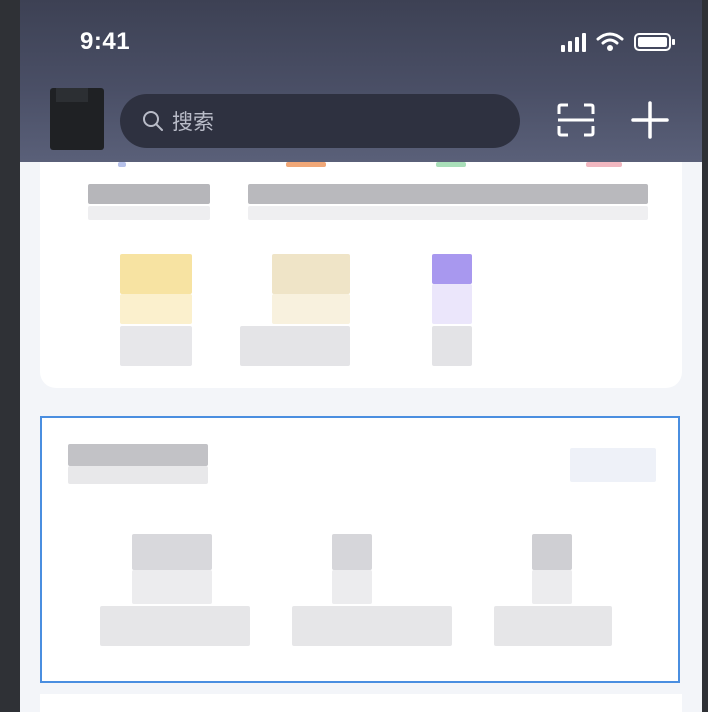  I want to click on status-time: 9:41, so click(105, 41).